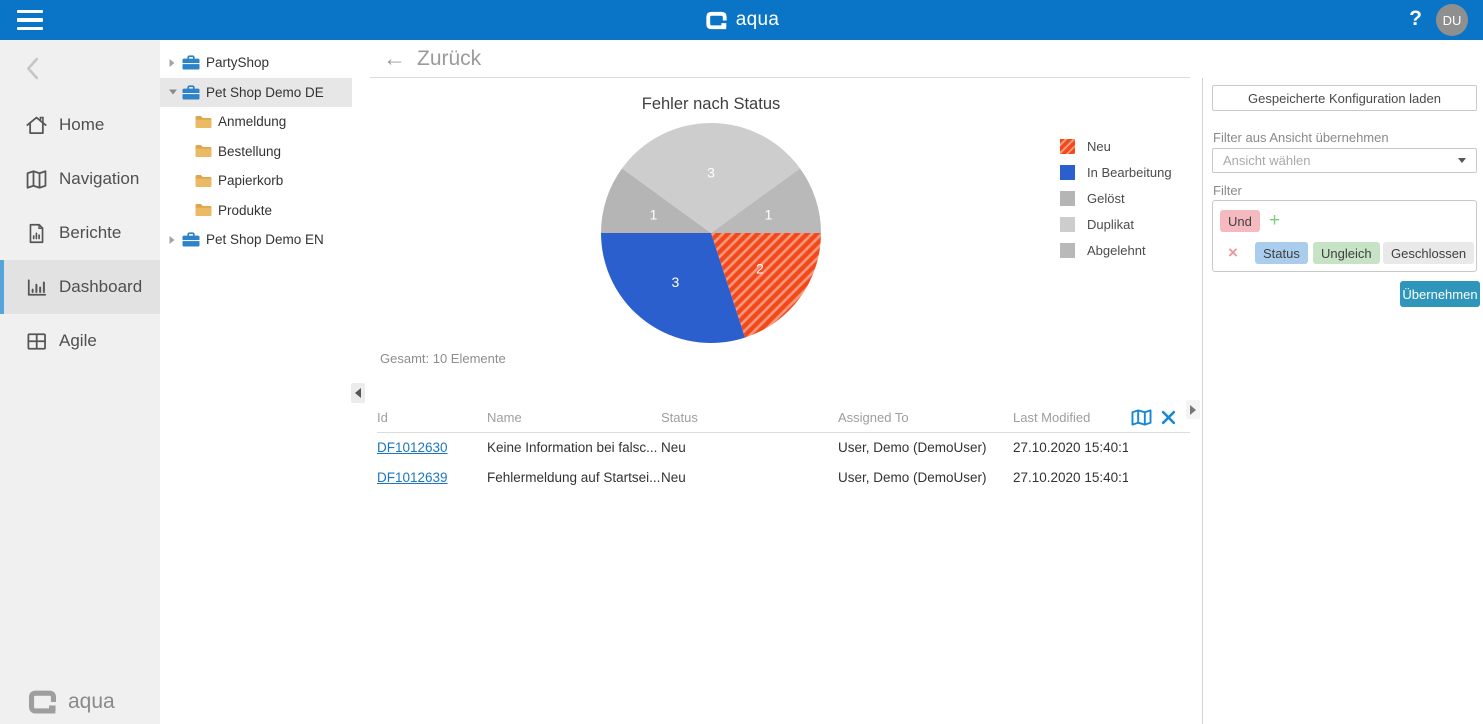  Describe the element at coordinates (90, 232) in the screenshot. I see `sidebar-item-label: Berichte` at that location.